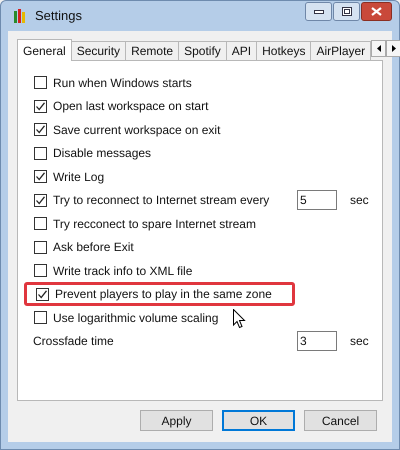 The height and width of the screenshot is (450, 400). I want to click on dialog-button: Apply, so click(176, 420).